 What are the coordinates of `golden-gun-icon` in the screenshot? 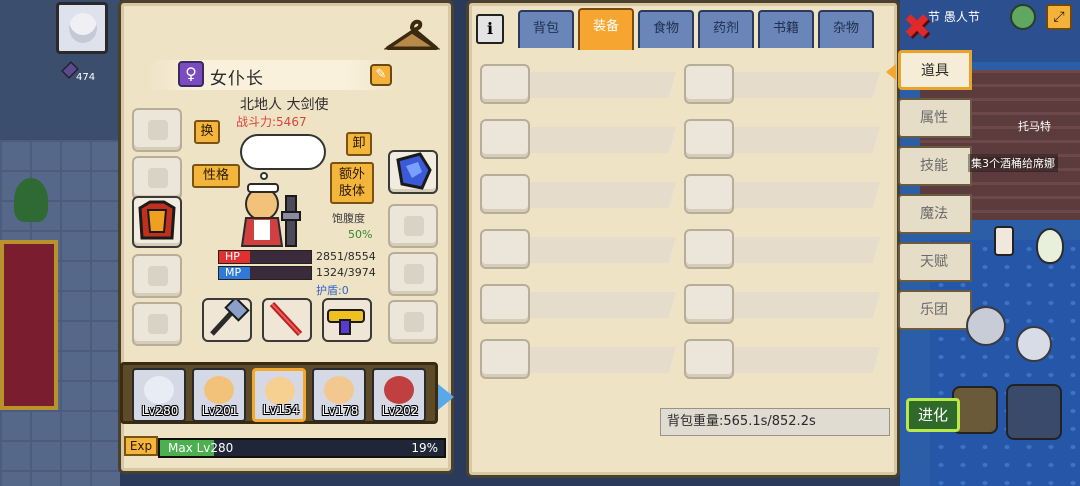 It's located at (346, 322).